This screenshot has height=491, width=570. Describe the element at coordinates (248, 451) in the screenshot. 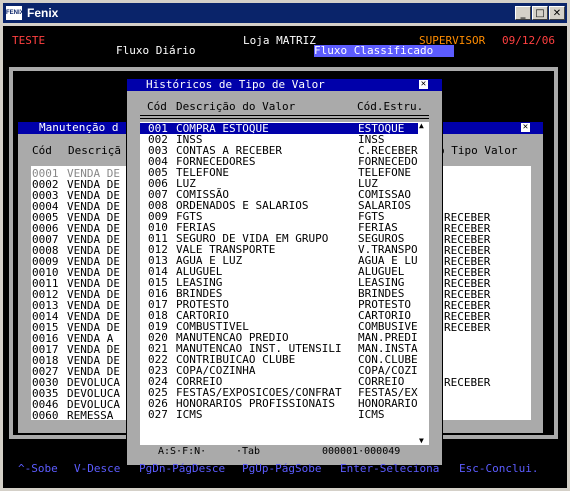

I see `status-tab: ·Tab` at that location.